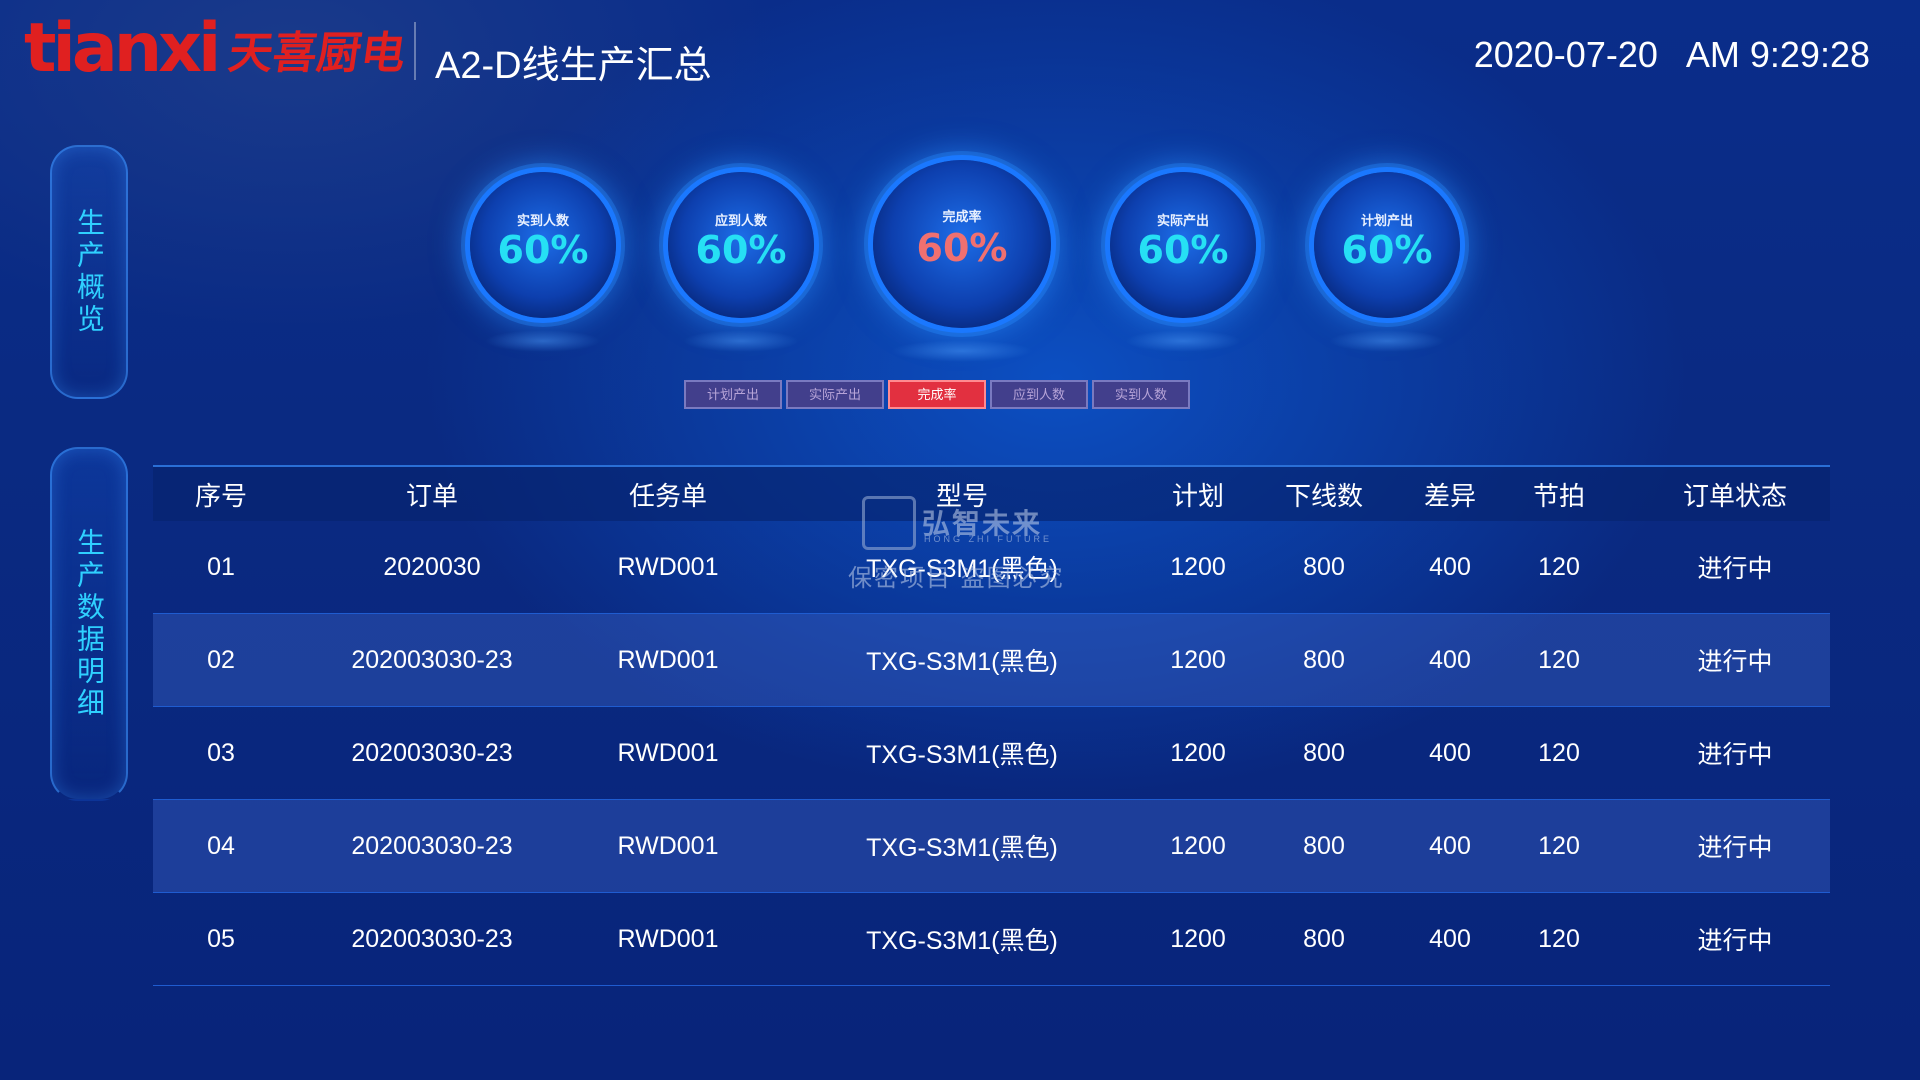 This screenshot has width=1920, height=1080. What do you see at coordinates (317, 53) in the screenshot?
I see `logo-chinese: 天喜厨电` at bounding box center [317, 53].